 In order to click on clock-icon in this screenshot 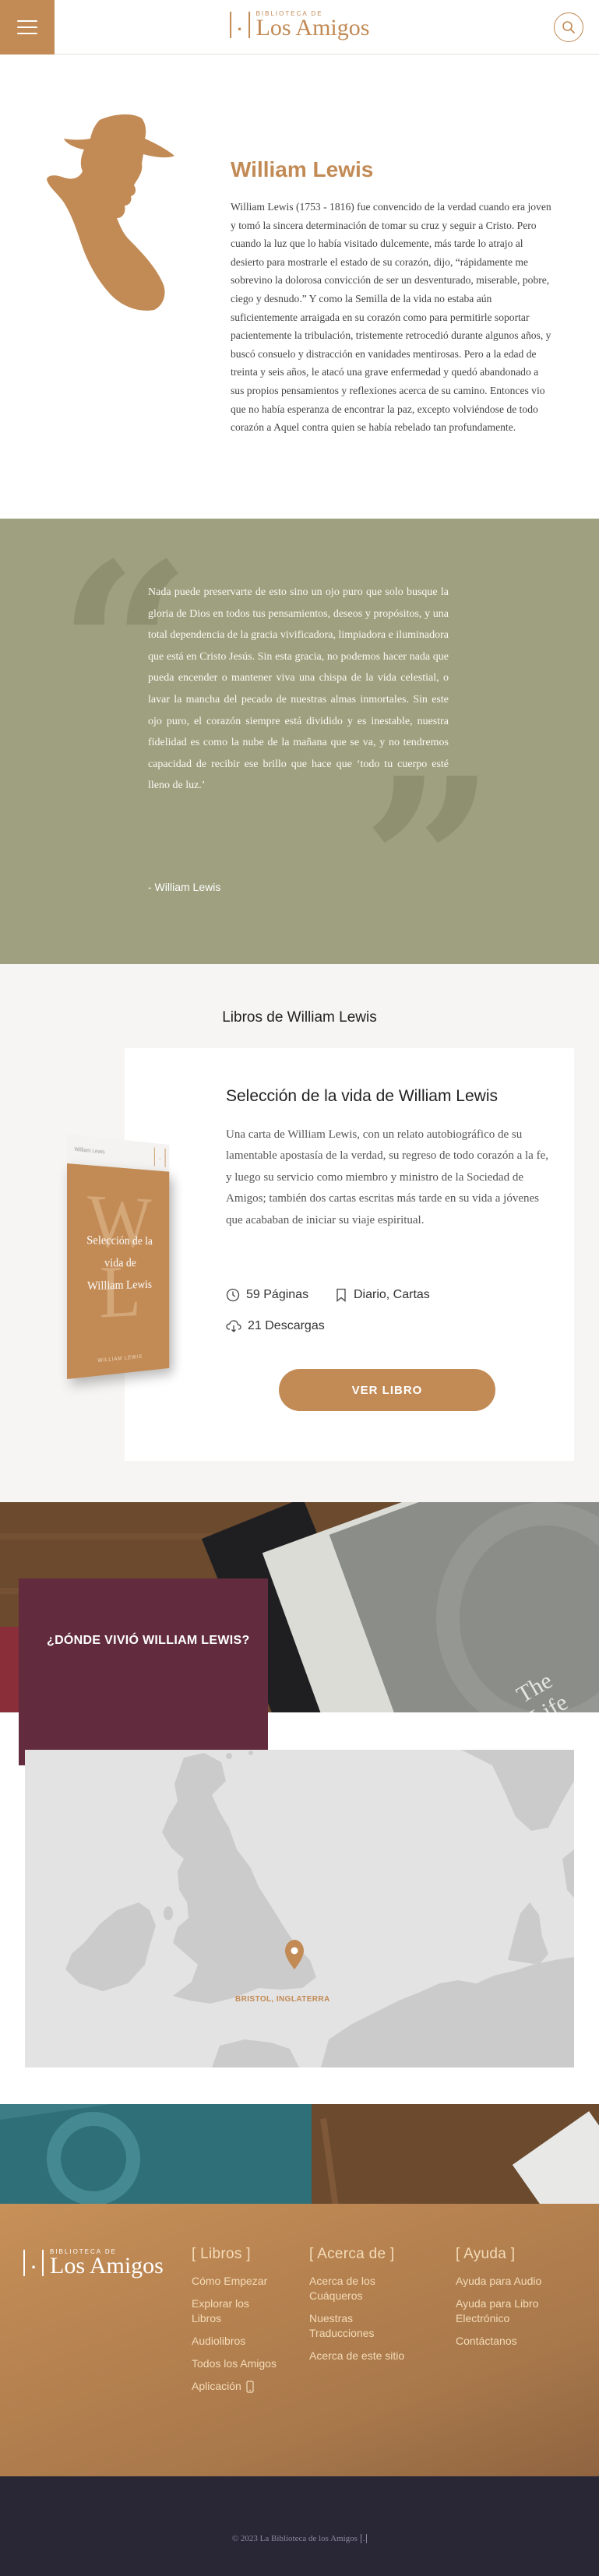, I will do `click(233, 1295)`.